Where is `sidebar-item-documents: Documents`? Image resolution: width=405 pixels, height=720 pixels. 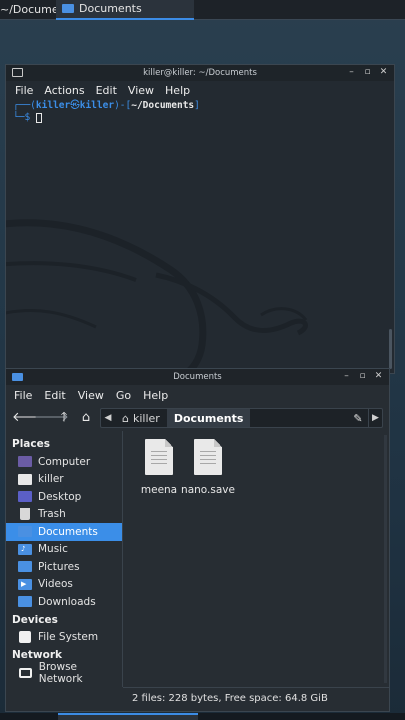 sidebar-item-documents: Documents is located at coordinates (64, 532).